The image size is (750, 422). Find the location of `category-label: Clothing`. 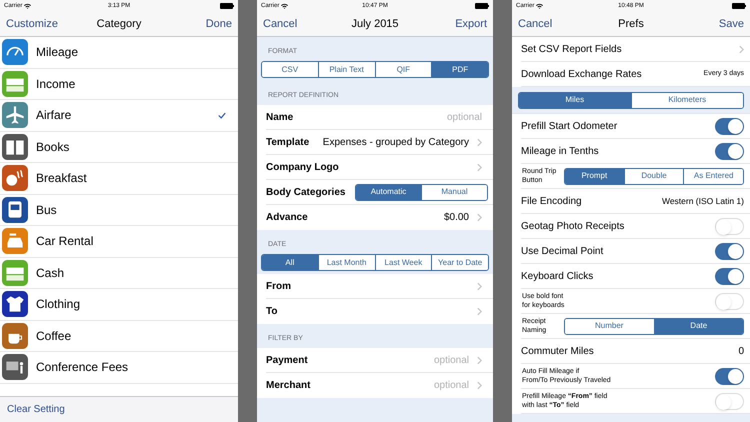

category-label: Clothing is located at coordinates (133, 304).